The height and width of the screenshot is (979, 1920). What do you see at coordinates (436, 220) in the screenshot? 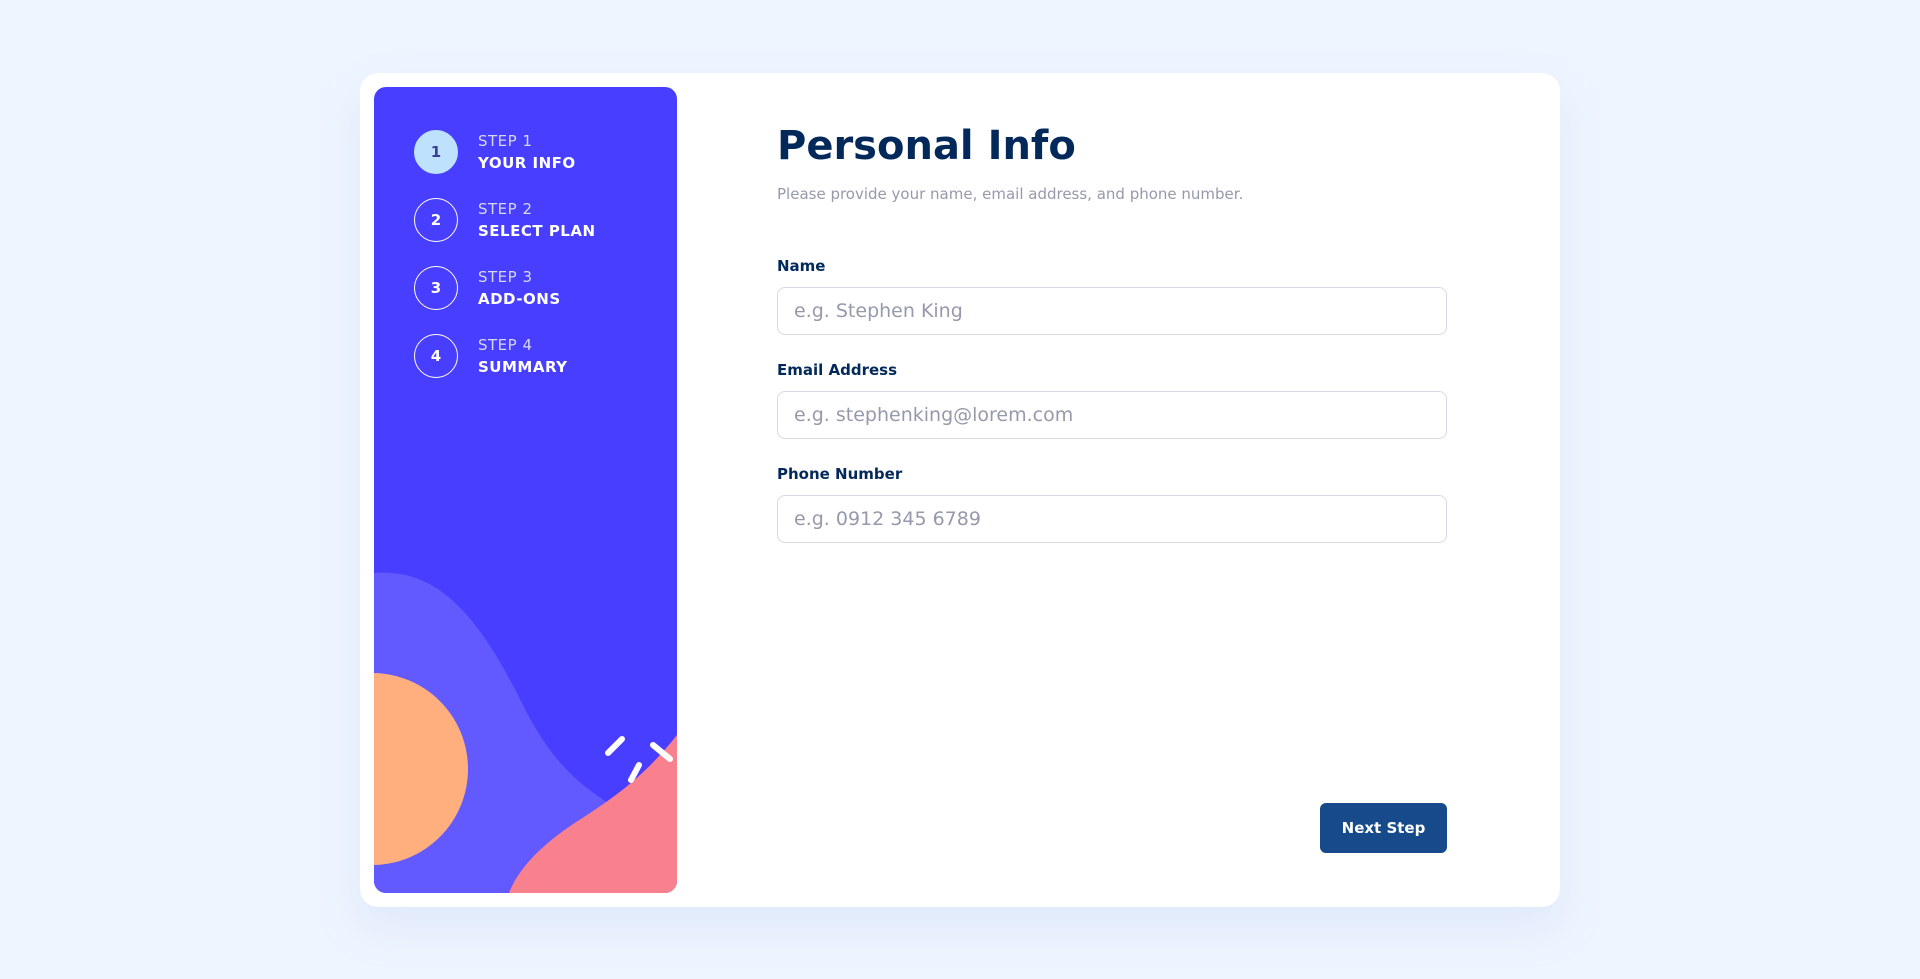
I see `step-number-badge: 2` at bounding box center [436, 220].